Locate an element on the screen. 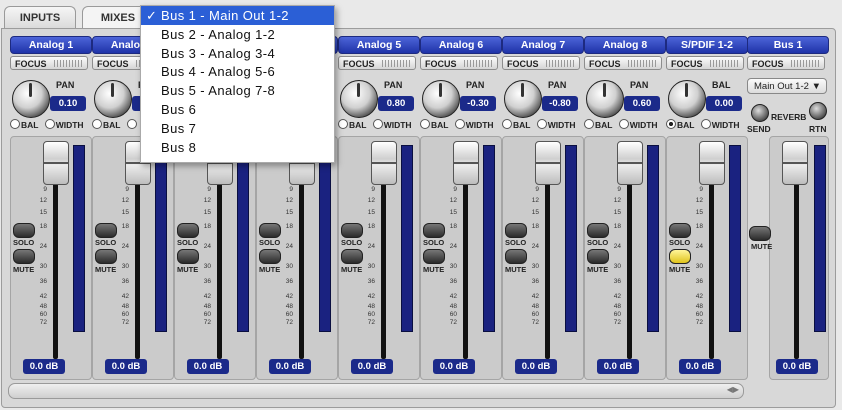  menu-item: ✓ Bus 1 - Main Out 1-2 is located at coordinates (237, 15).